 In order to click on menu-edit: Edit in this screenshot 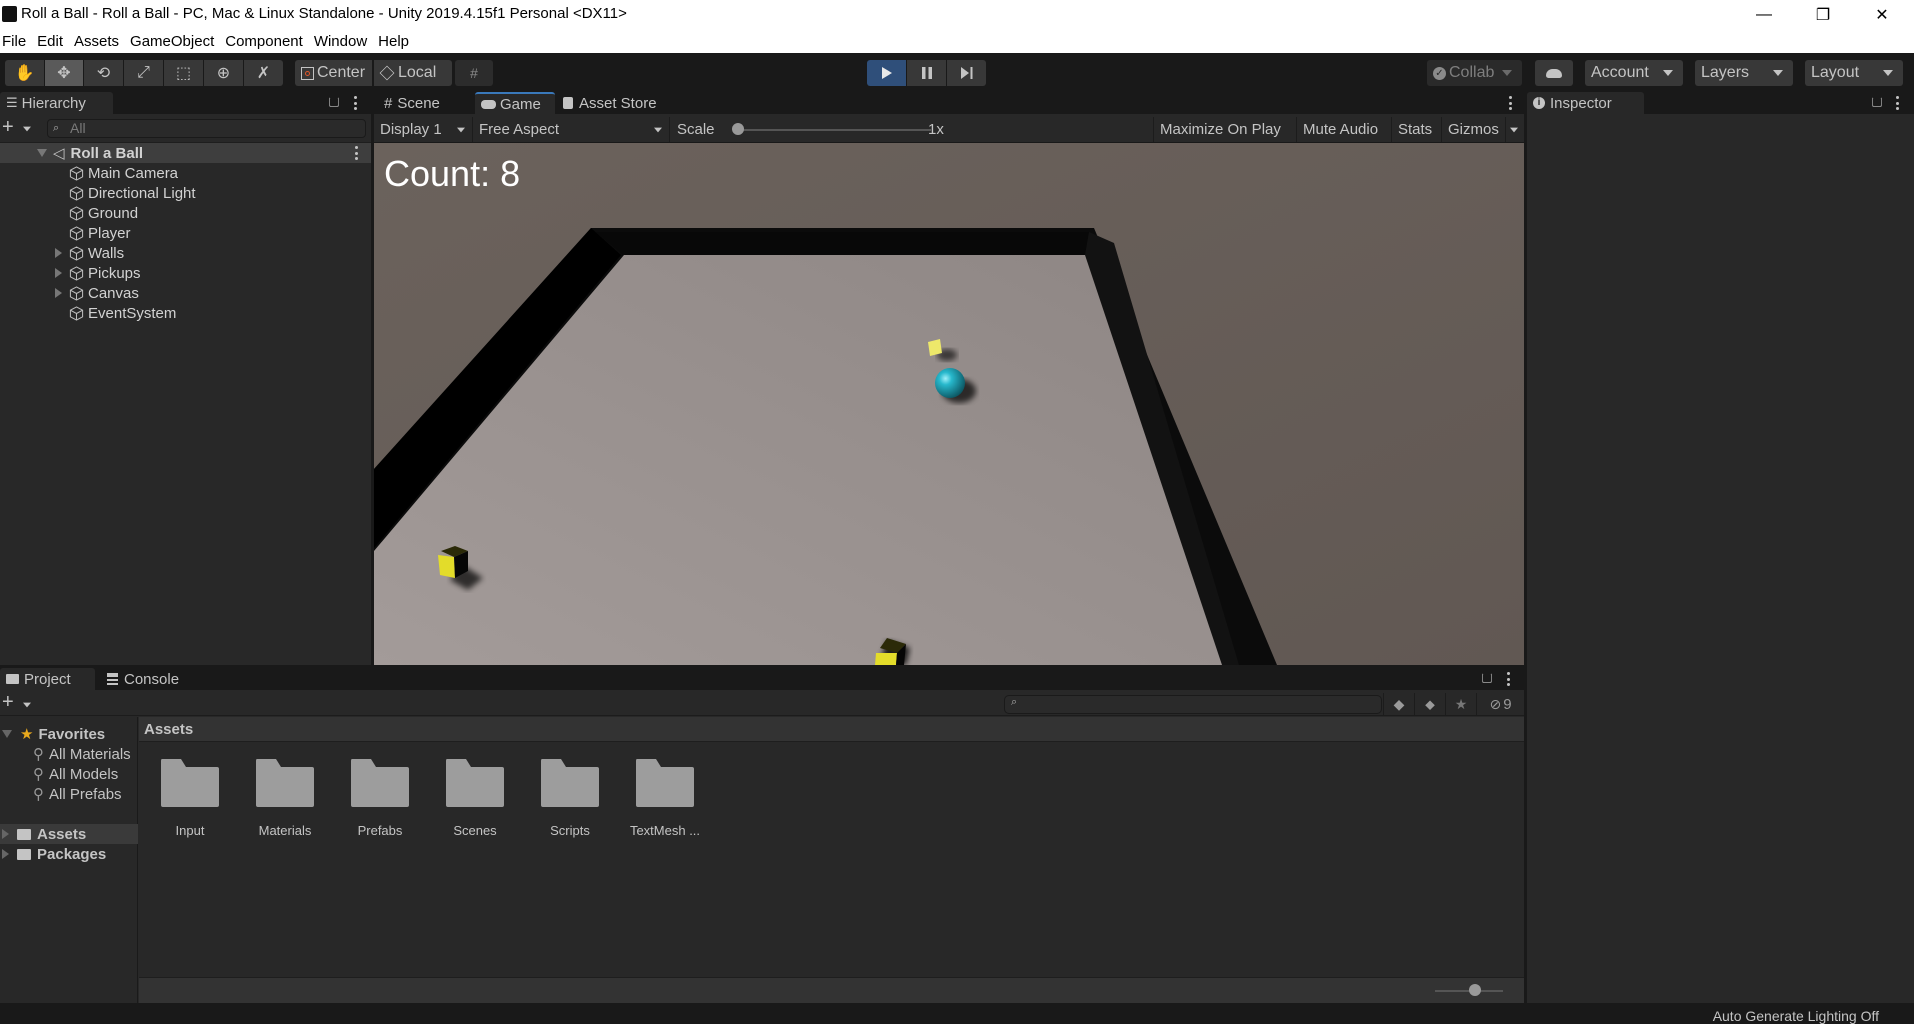, I will do `click(52, 41)`.